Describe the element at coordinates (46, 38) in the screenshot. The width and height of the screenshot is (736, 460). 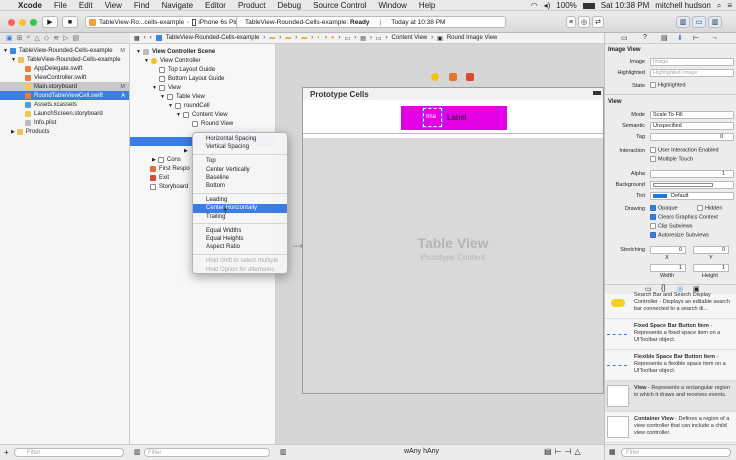
I see `test-icon: ◇` at that location.